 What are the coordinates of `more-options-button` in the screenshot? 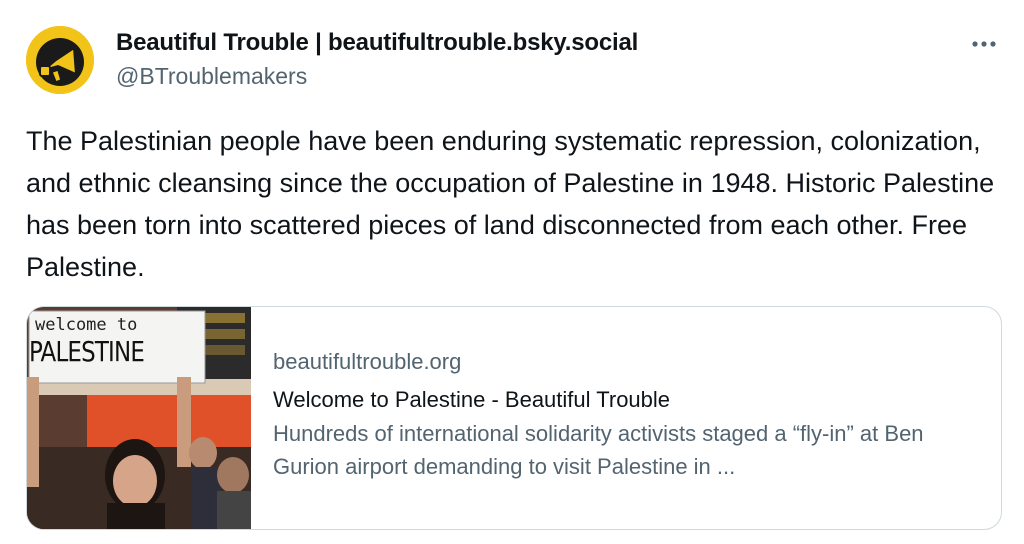 It's located at (984, 44).